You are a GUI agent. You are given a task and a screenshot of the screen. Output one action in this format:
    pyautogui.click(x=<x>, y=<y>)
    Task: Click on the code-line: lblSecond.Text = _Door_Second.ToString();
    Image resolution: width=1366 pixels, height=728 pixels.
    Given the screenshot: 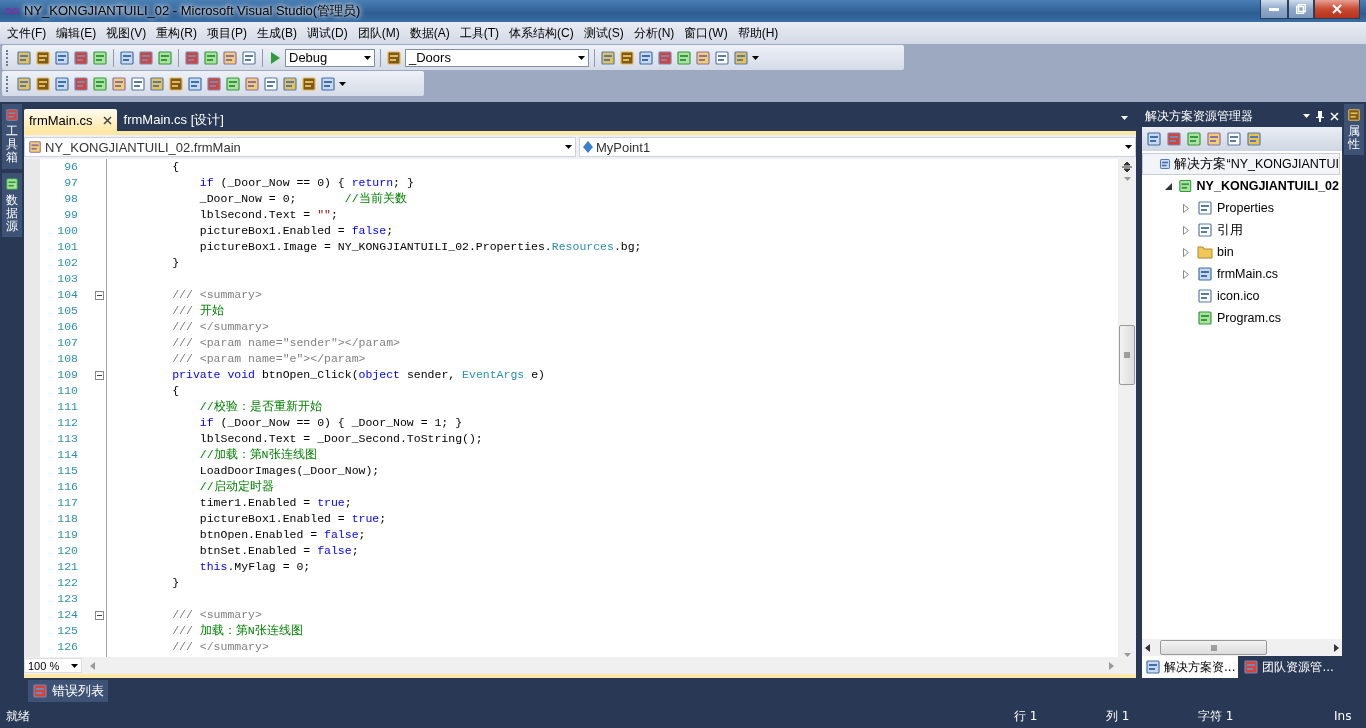 What is the action you would take?
    pyautogui.click(x=340, y=438)
    